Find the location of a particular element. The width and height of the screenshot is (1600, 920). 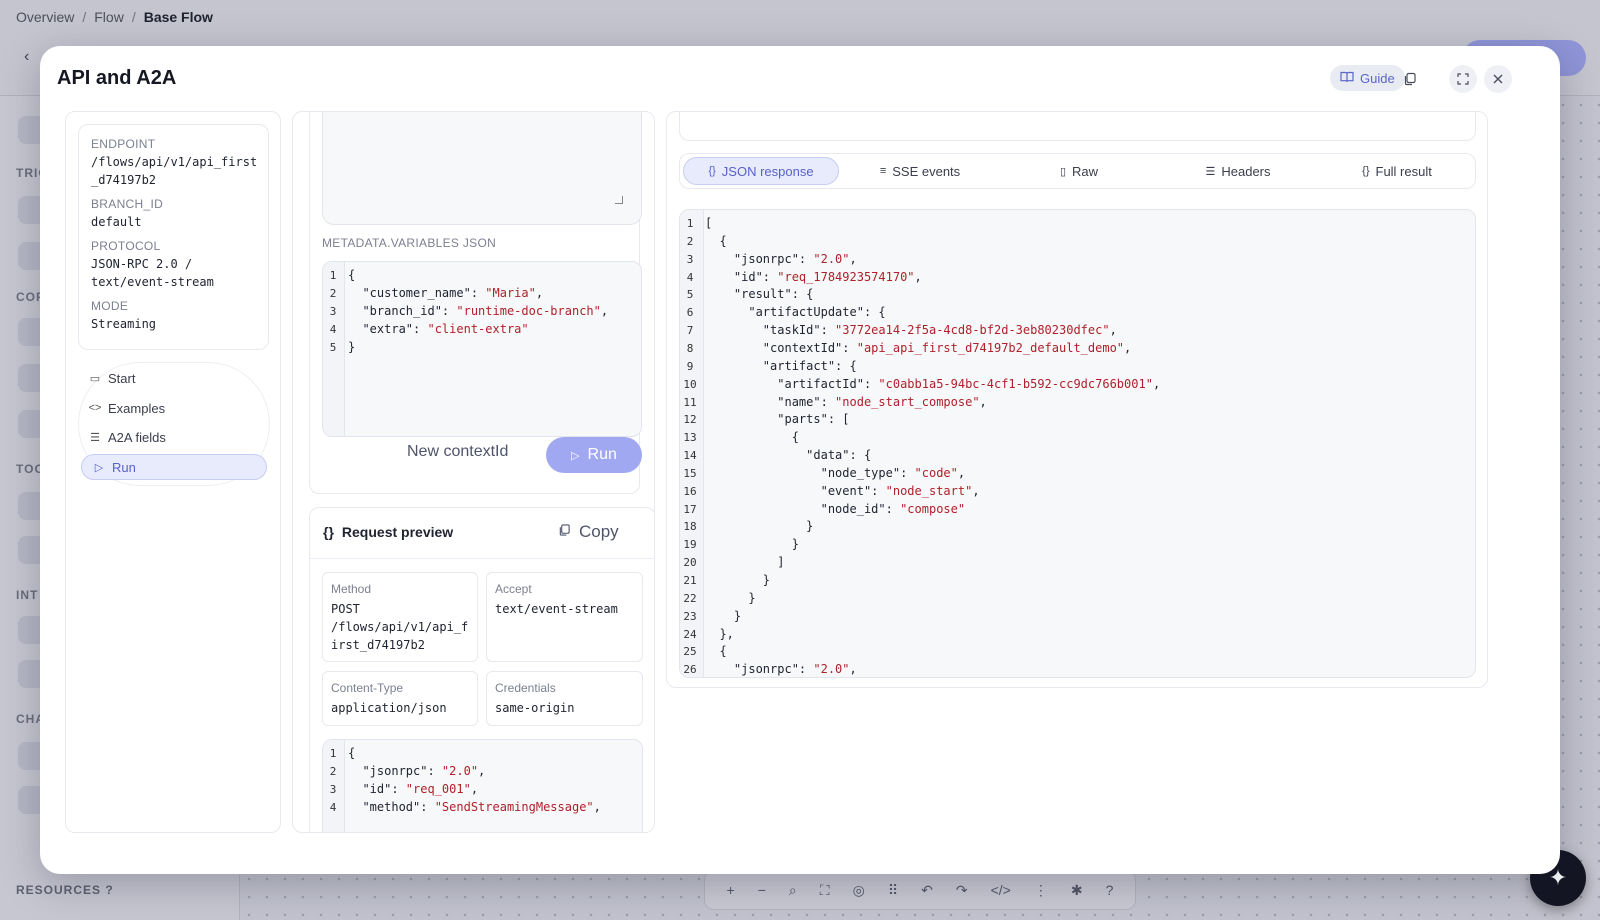

line-number: 19 is located at coordinates (690, 545).